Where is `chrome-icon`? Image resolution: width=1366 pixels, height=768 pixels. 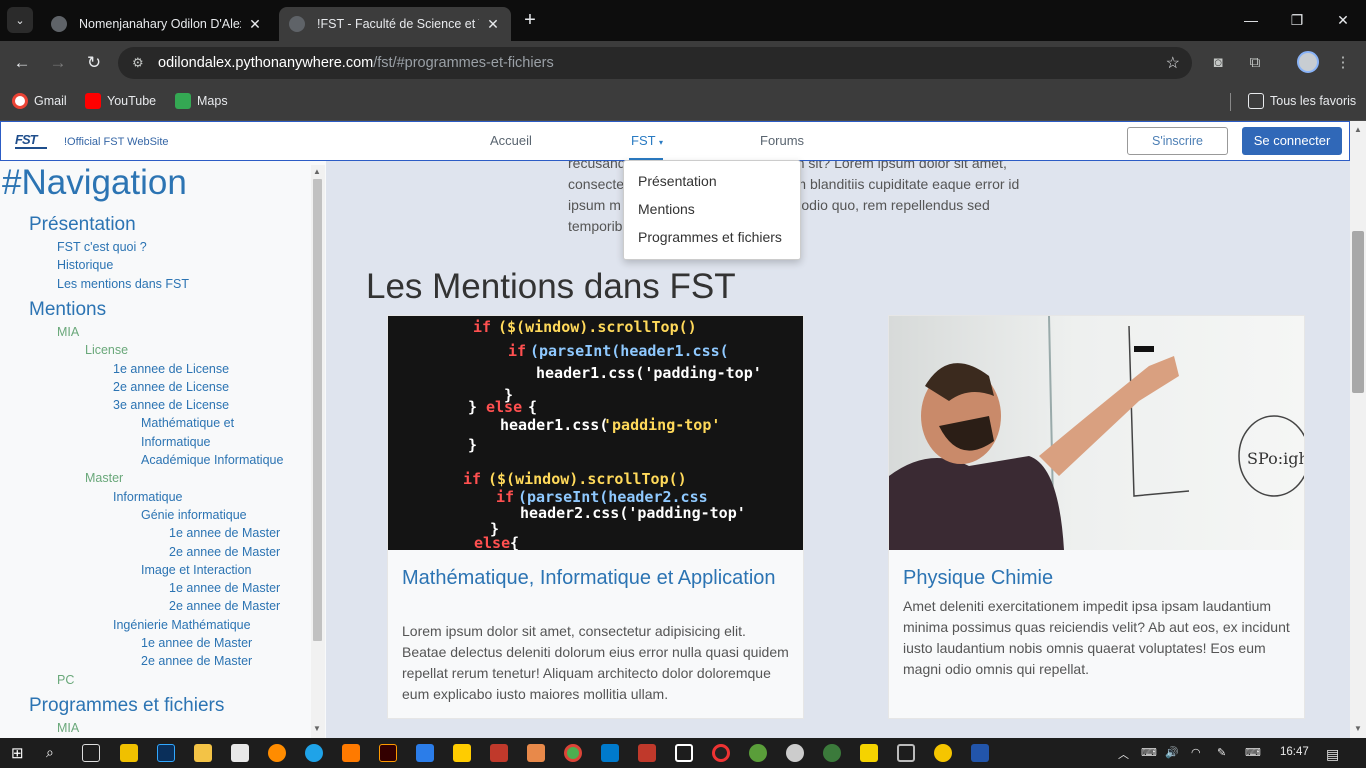
chrome-icon is located at coordinates (573, 753).